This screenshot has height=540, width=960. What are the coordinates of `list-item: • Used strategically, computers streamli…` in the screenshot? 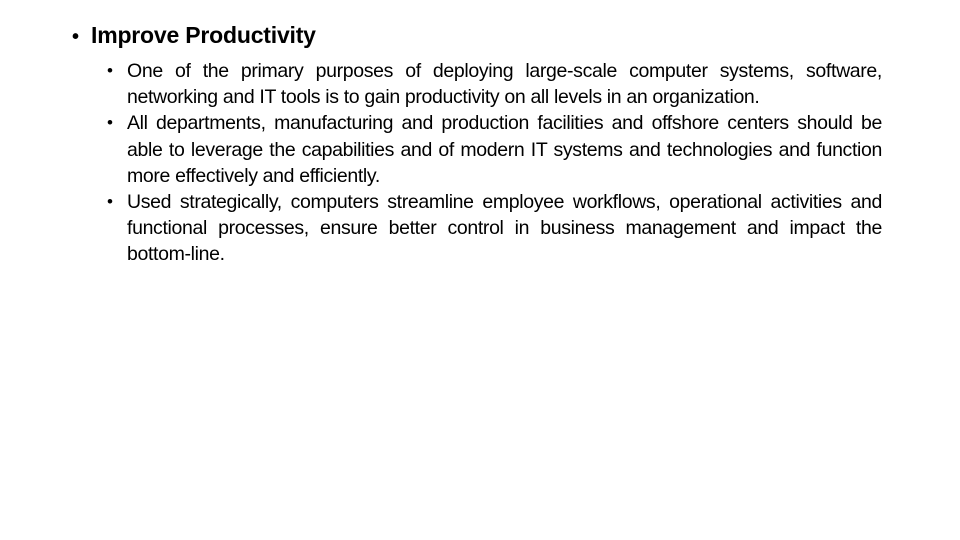 It's located at (494, 228).